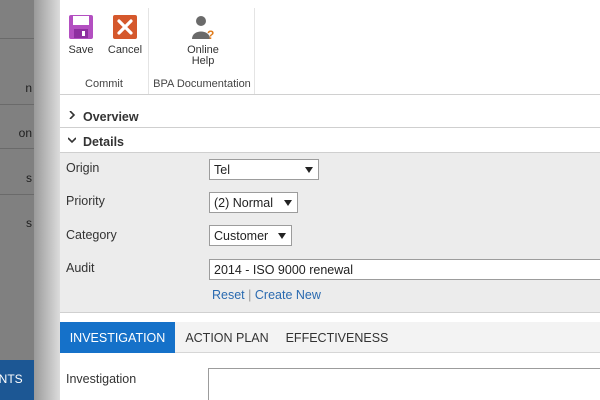 The width and height of the screenshot is (600, 400). I want to click on origin-value: Tel, so click(222, 170).